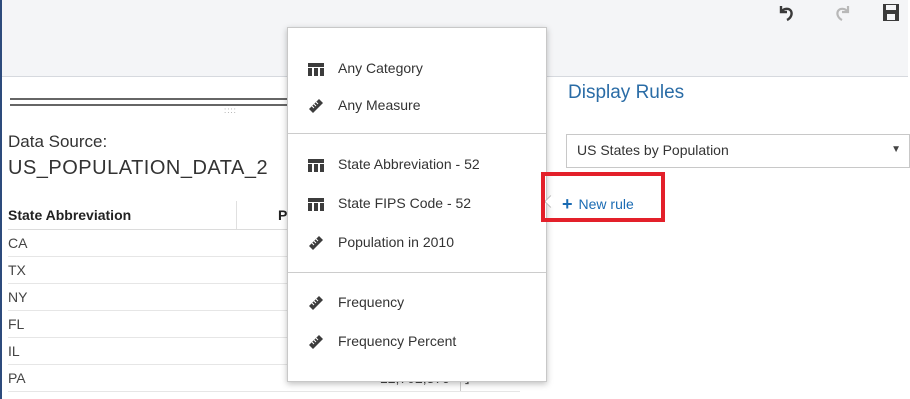 This screenshot has height=399, width=910. I want to click on menu-item-state-fips-code: State FIPS Code - 52, so click(417, 204).